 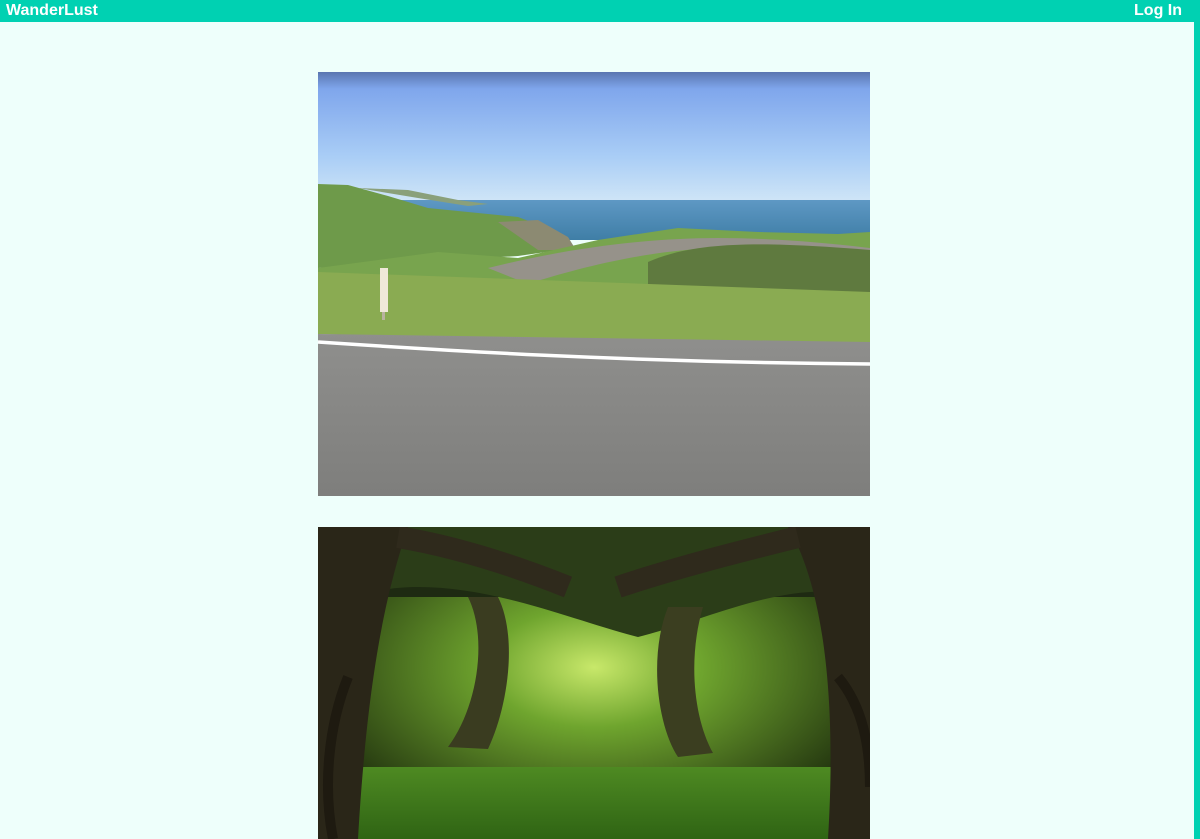 What do you see at coordinates (1158, 11) in the screenshot?
I see `login-link: Log In` at bounding box center [1158, 11].